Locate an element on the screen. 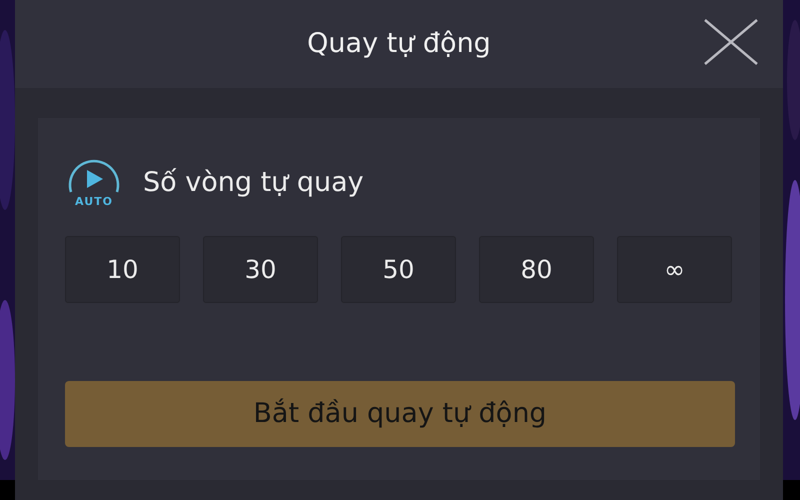 The height and width of the screenshot is (500, 800). close-icon is located at coordinates (731, 42).